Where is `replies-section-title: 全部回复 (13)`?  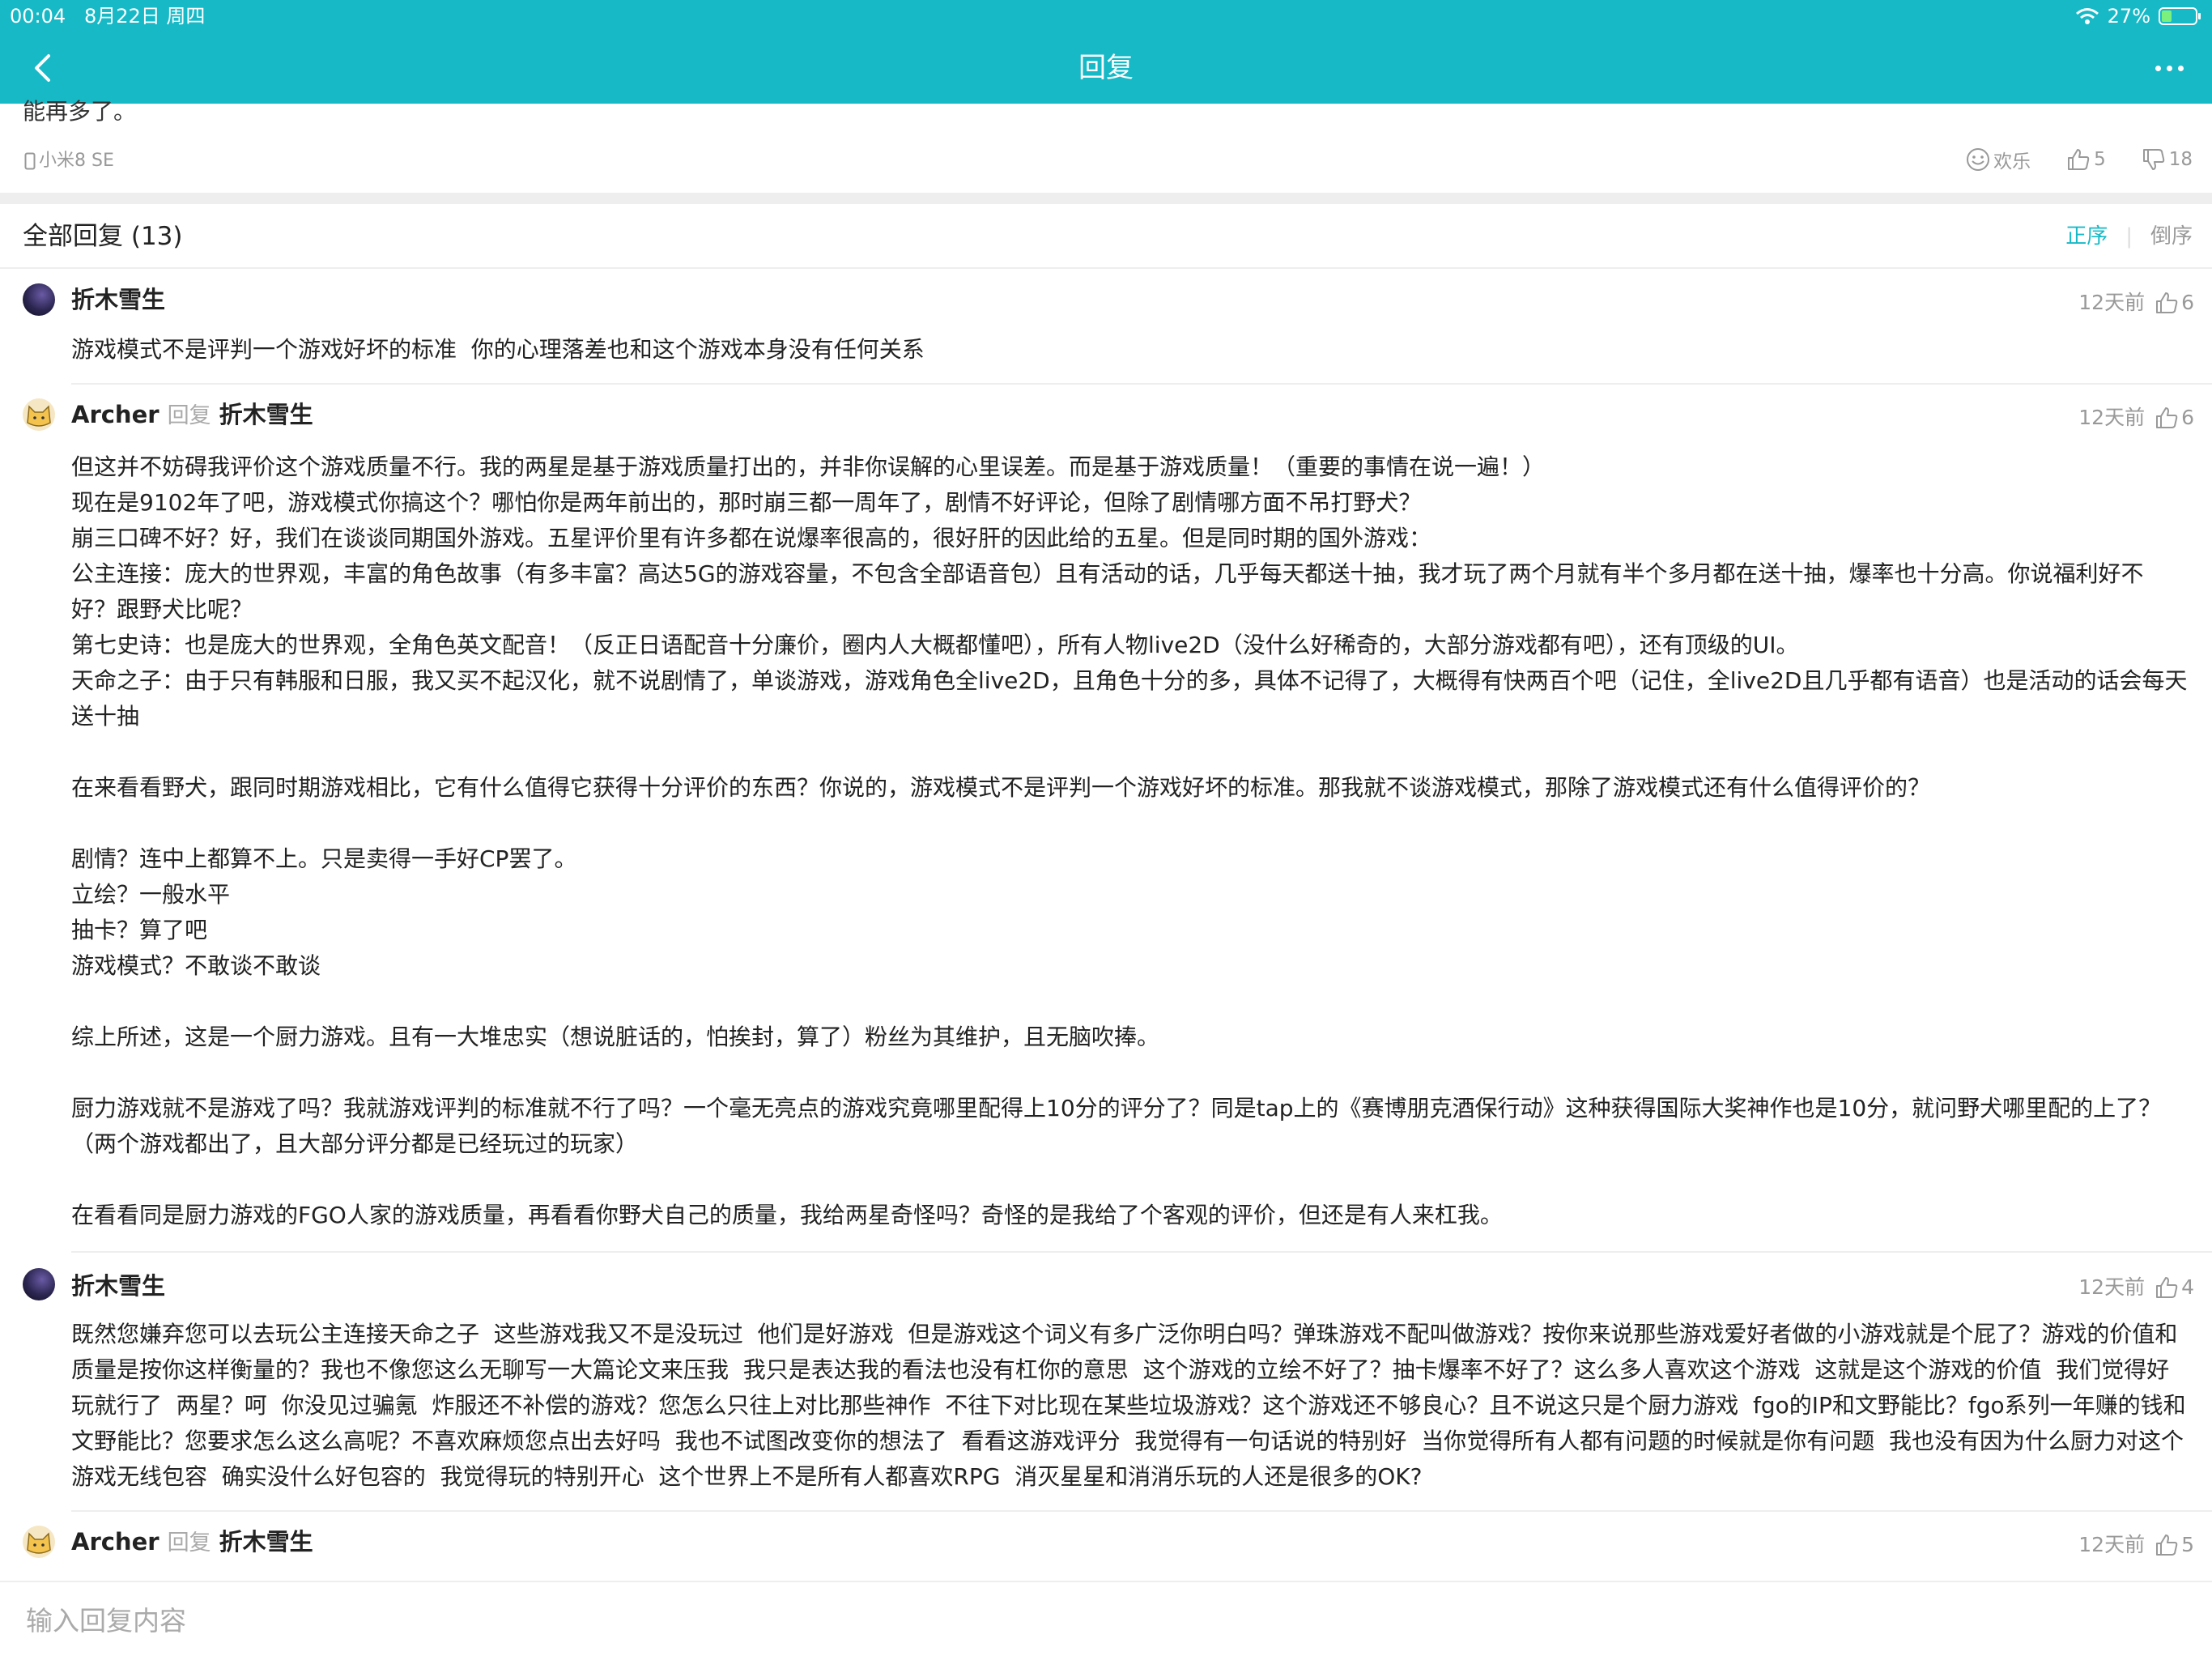
replies-section-title: 全部回复 (13) is located at coordinates (103, 237).